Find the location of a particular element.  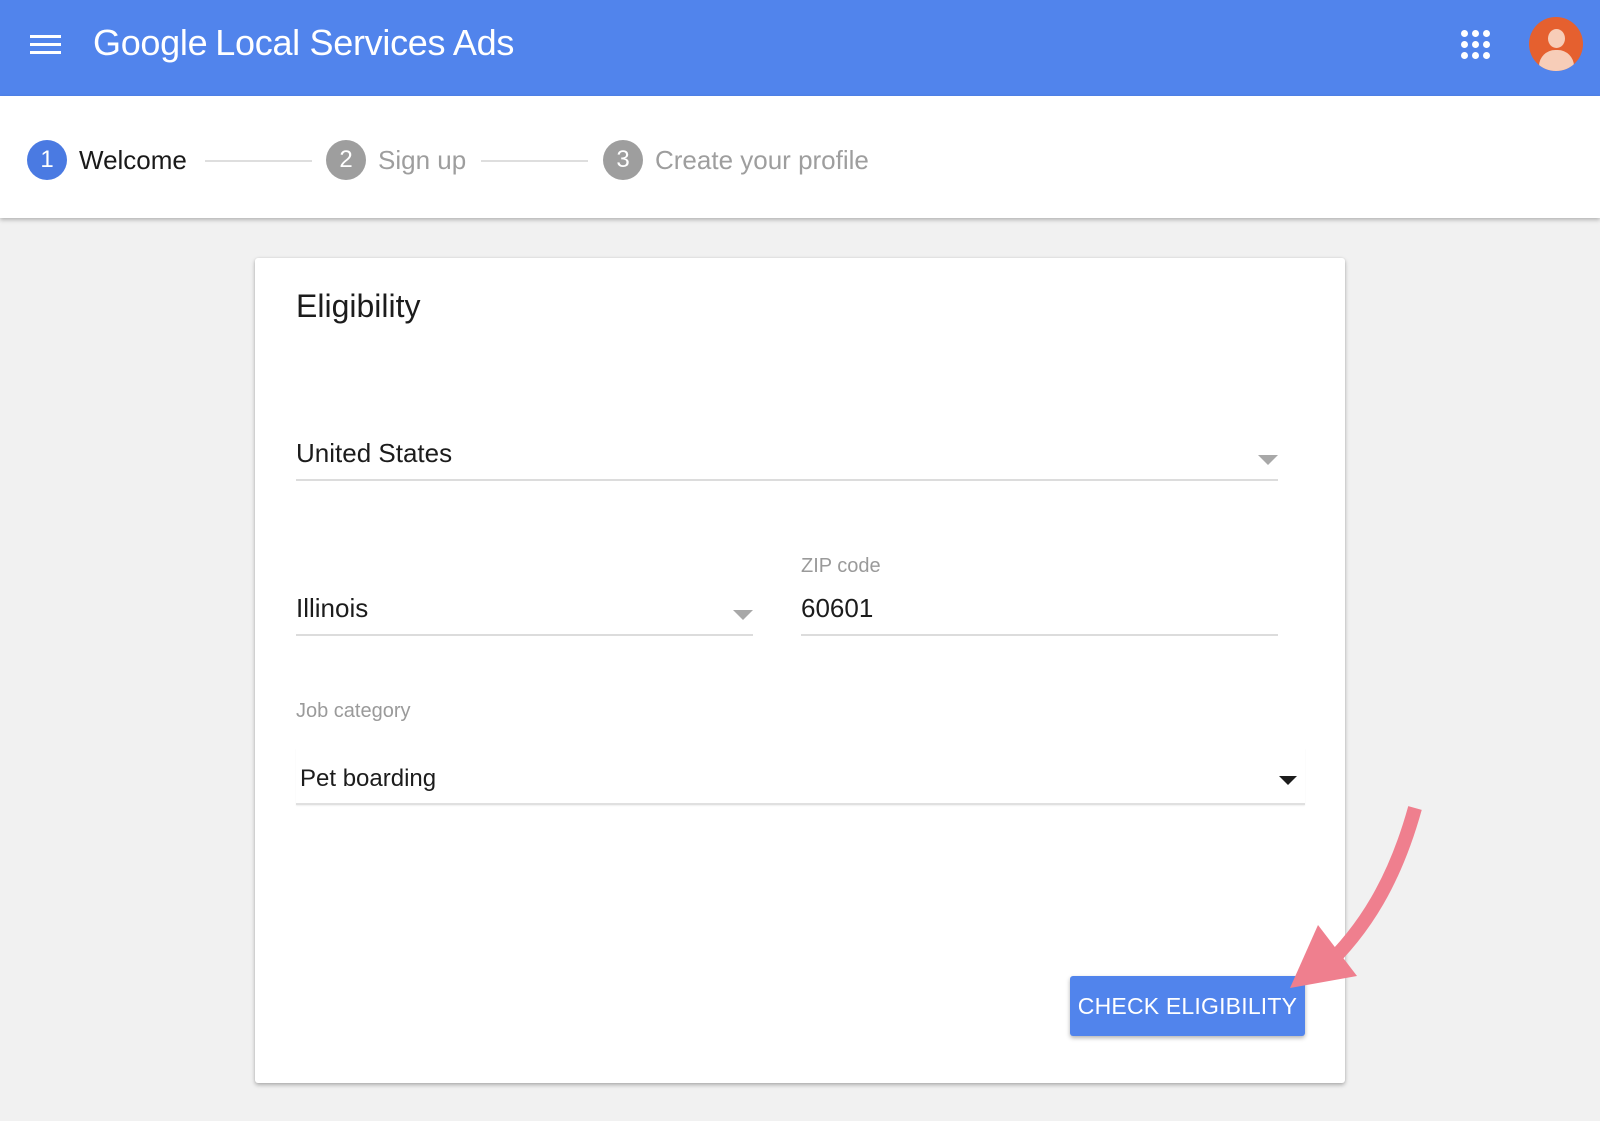

country-select: United States is located at coordinates (787, 454).